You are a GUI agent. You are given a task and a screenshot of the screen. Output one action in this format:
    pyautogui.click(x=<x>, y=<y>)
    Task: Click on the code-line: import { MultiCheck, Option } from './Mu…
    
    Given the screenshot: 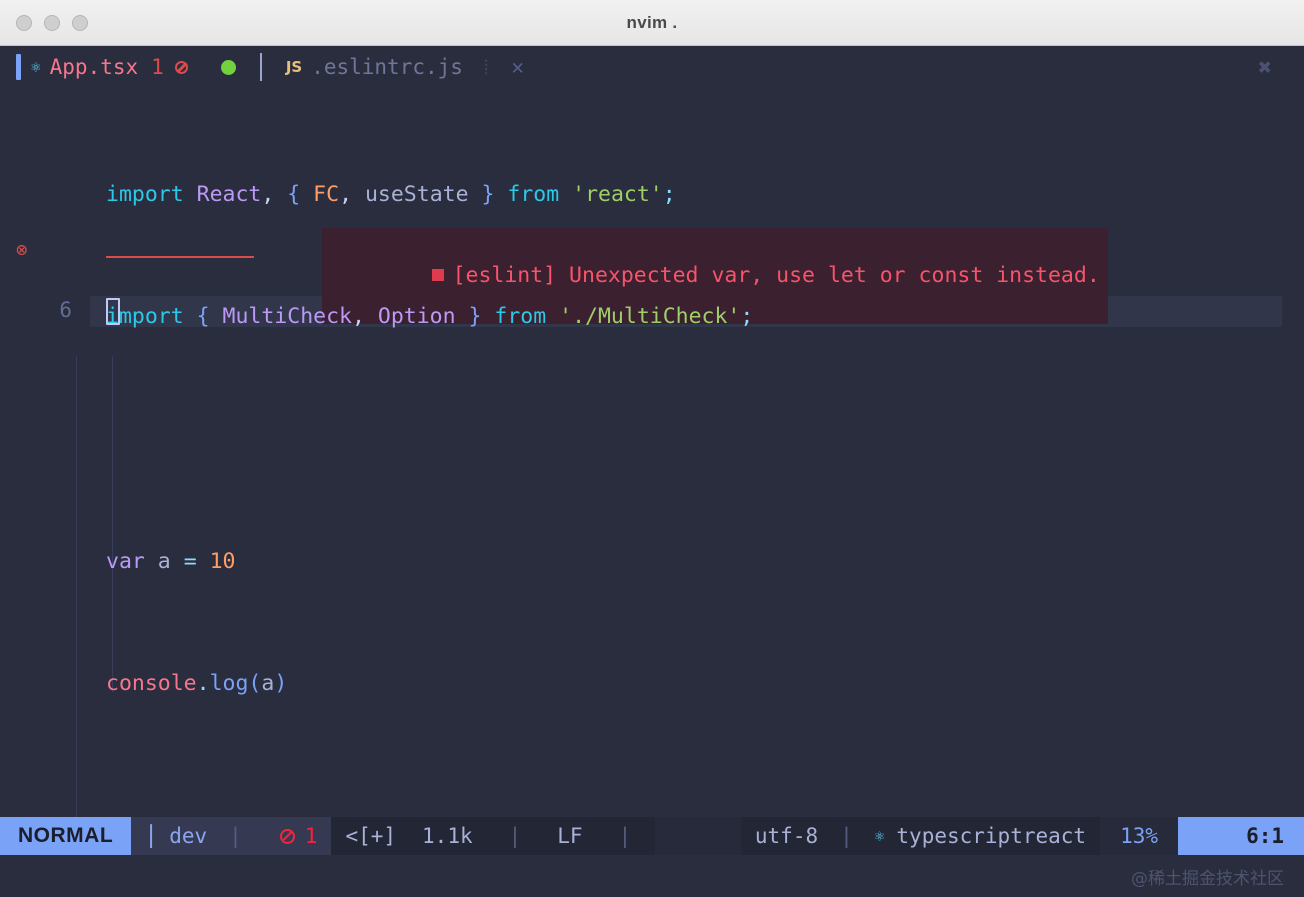 What is the action you would take?
    pyautogui.click(x=430, y=317)
    